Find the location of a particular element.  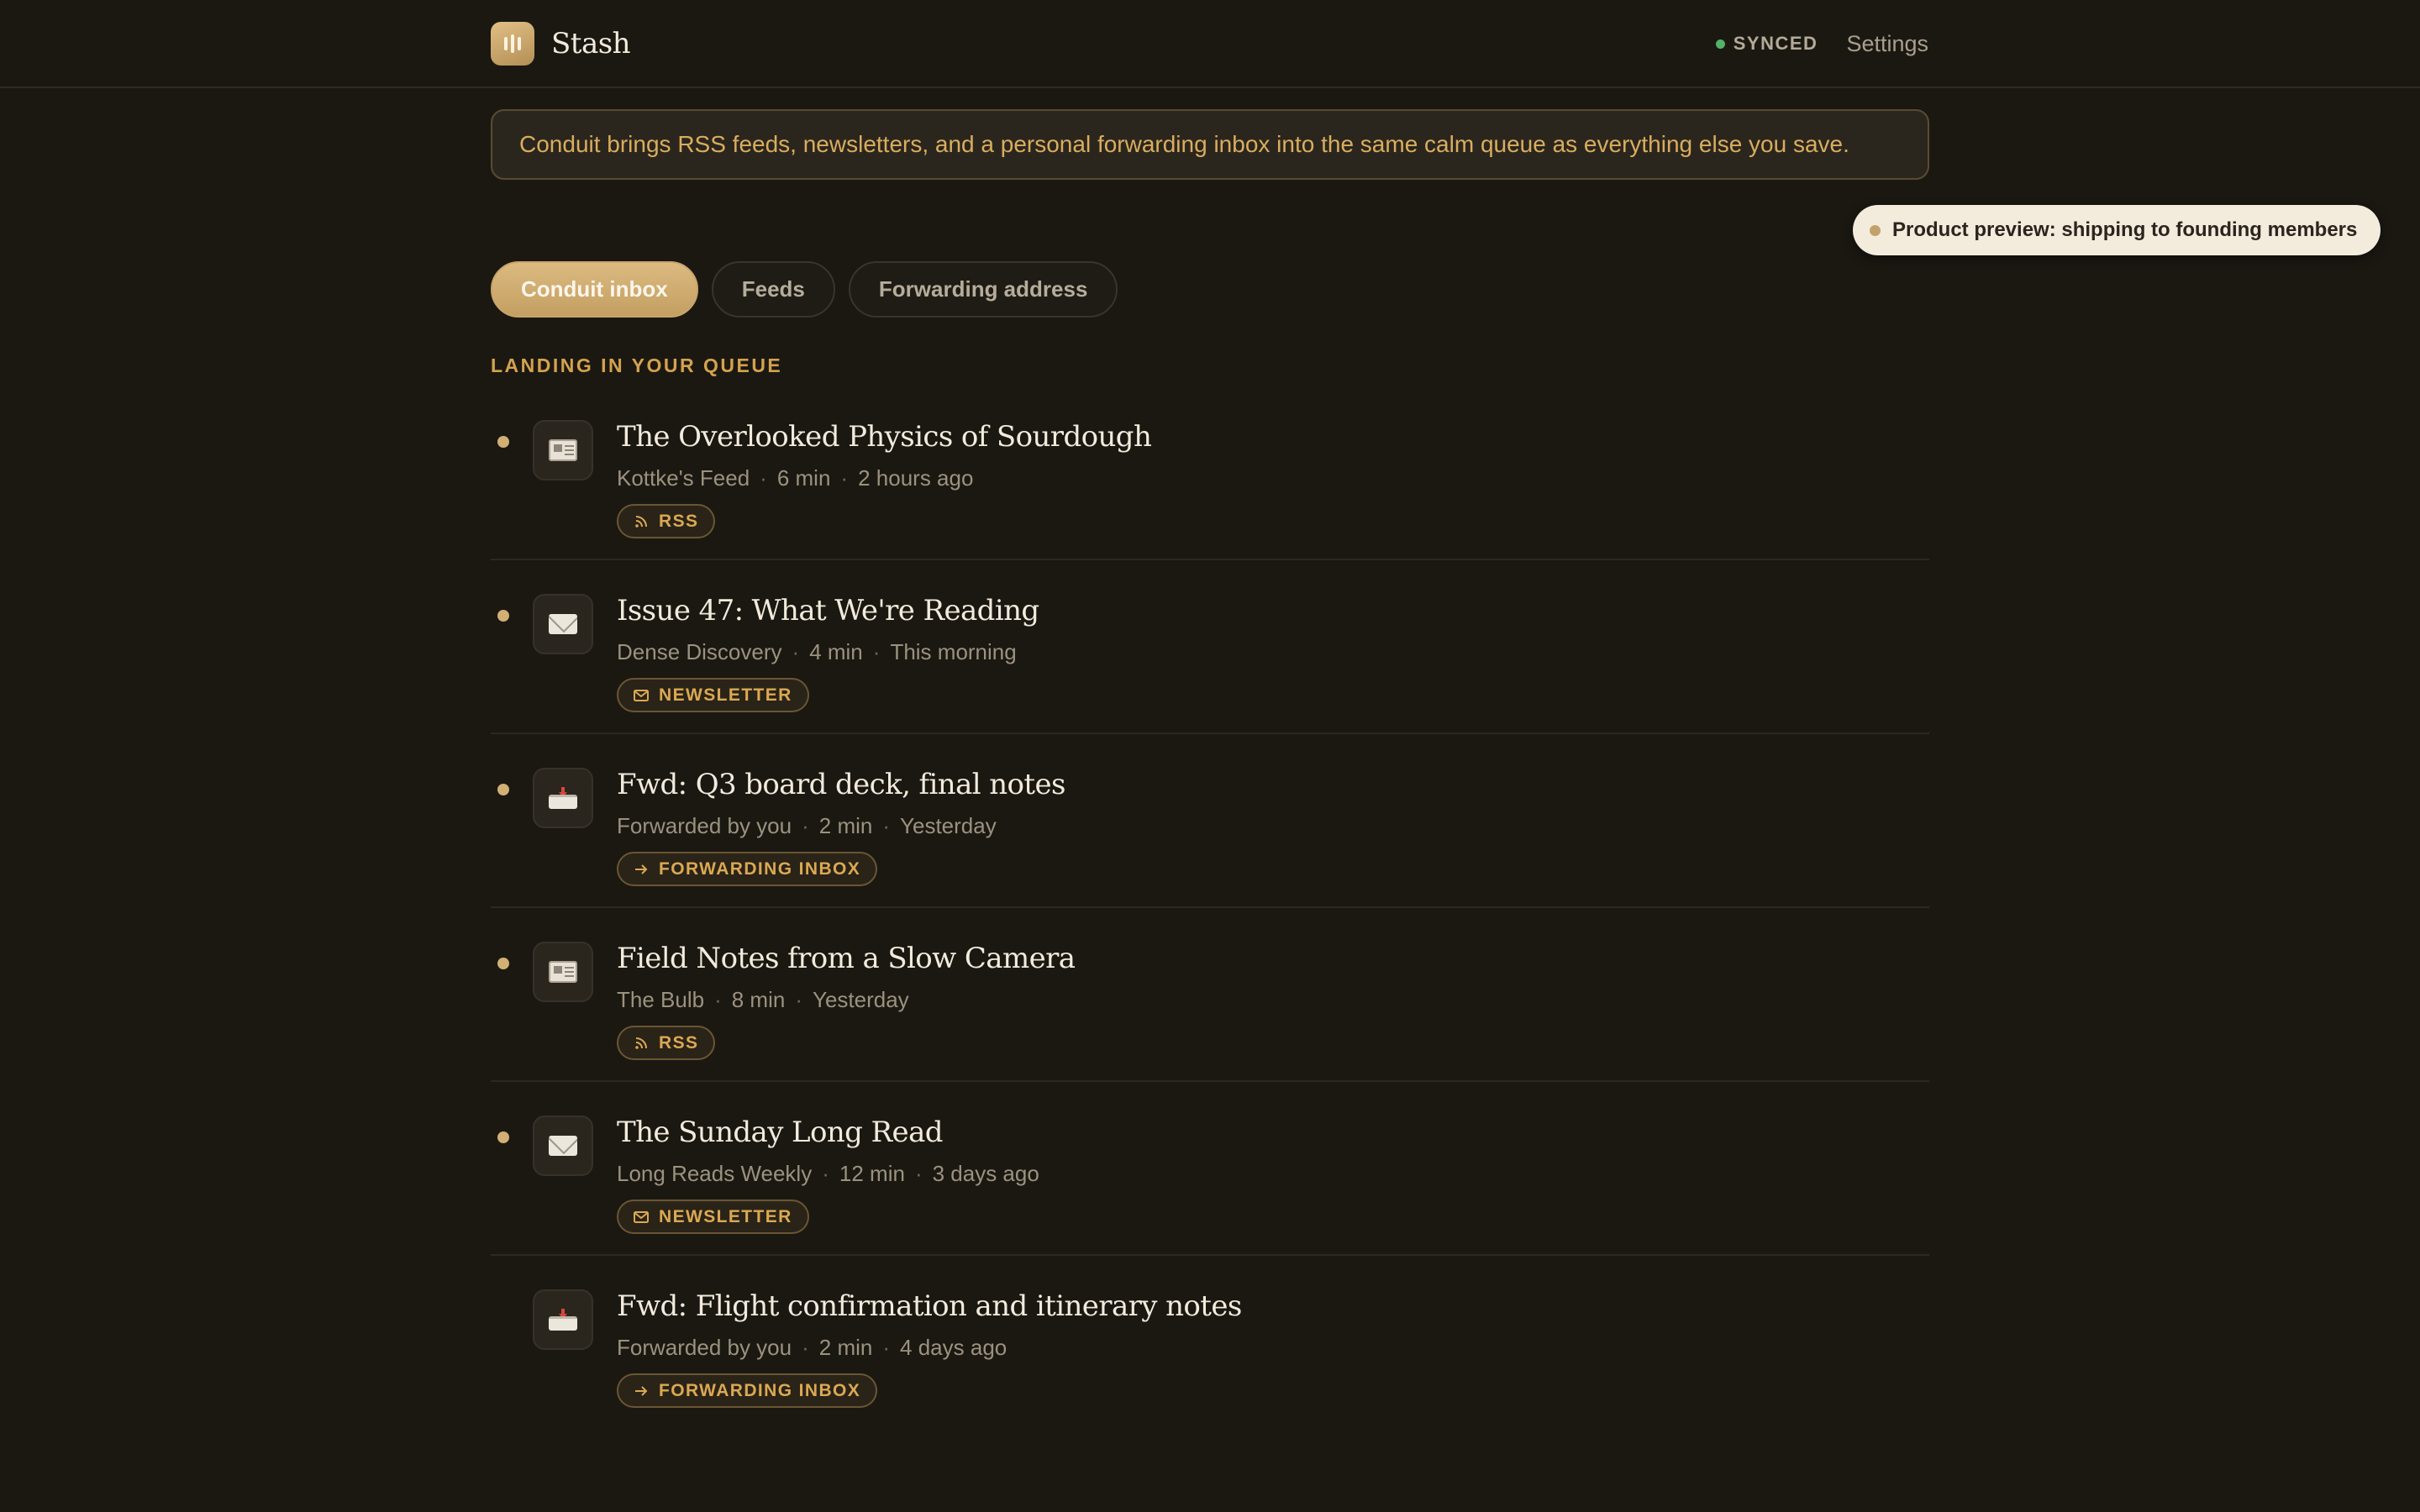

item-title: Fwd: Q3 board deck, final notes is located at coordinates (841, 784).